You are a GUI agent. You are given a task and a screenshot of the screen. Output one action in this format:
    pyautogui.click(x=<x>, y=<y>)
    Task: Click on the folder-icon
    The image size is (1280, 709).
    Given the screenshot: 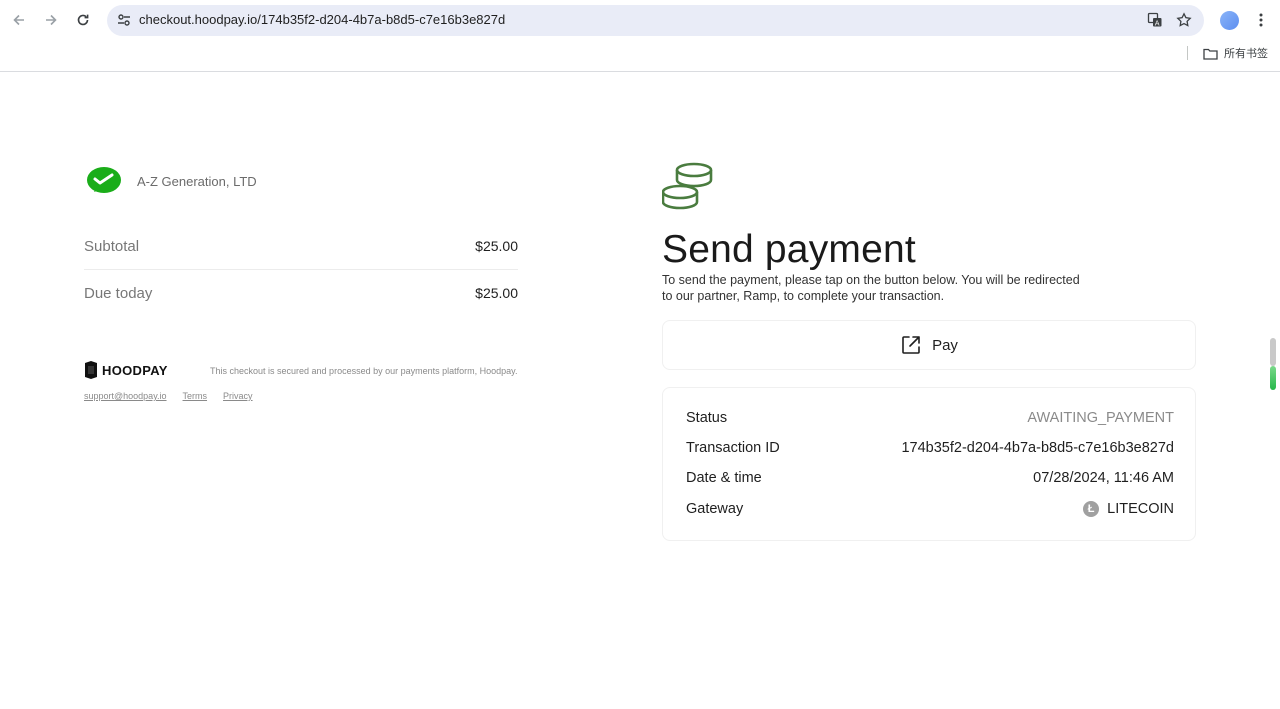 What is the action you would take?
    pyautogui.click(x=1210, y=54)
    